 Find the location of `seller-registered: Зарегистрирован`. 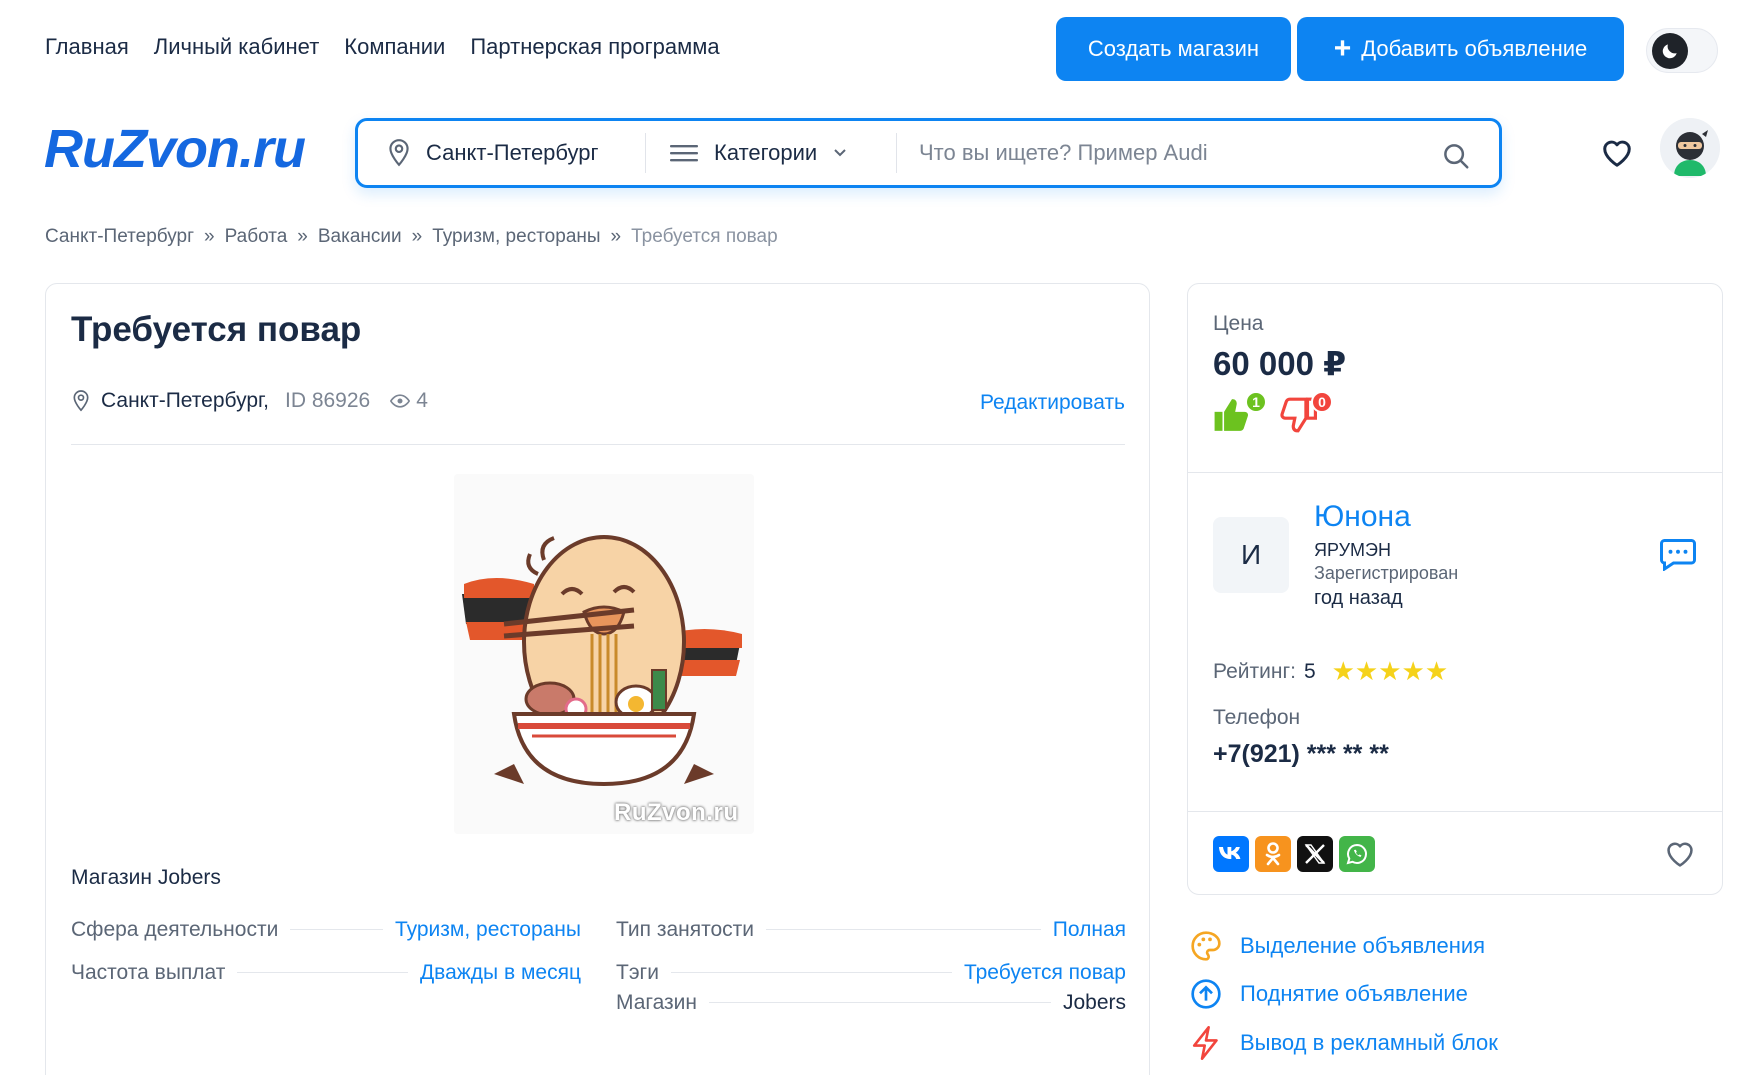

seller-registered: Зарегистрирован is located at coordinates (1386, 573).